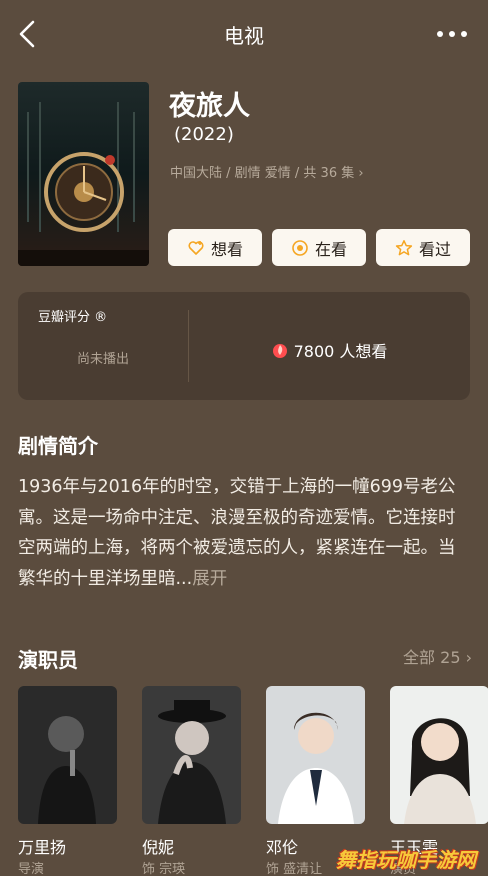  I want to click on want-to-watch-button: 想看, so click(215, 247).